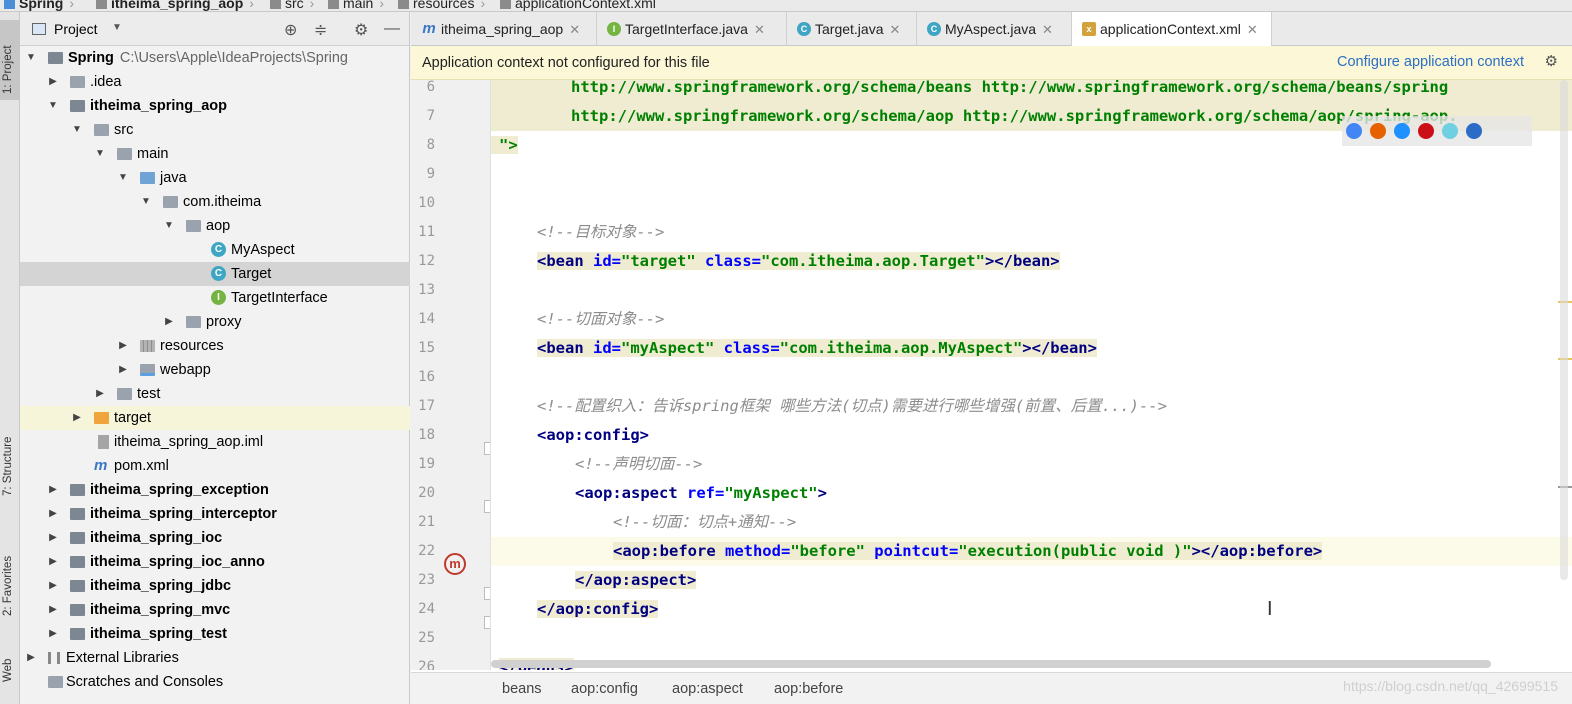  Describe the element at coordinates (124, 130) in the screenshot. I see `tree-item-label: src` at that location.